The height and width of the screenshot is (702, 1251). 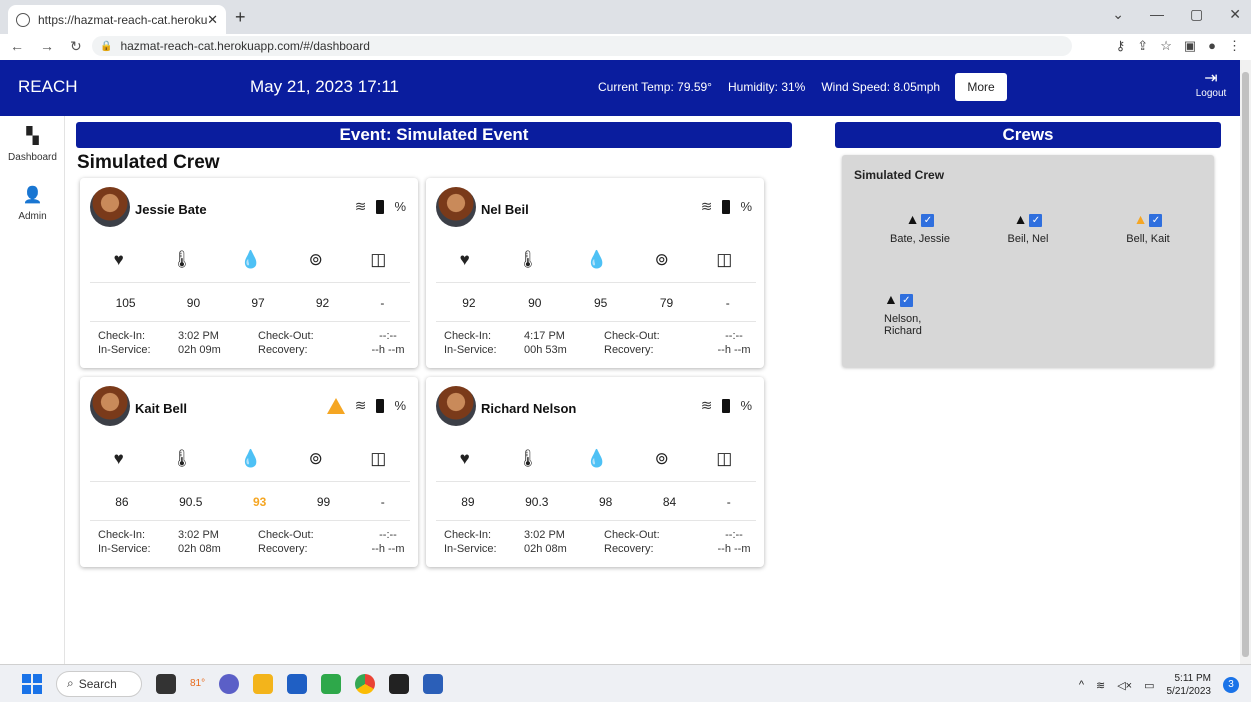 I want to click on close-tab-icon: ✕, so click(x=212, y=20).